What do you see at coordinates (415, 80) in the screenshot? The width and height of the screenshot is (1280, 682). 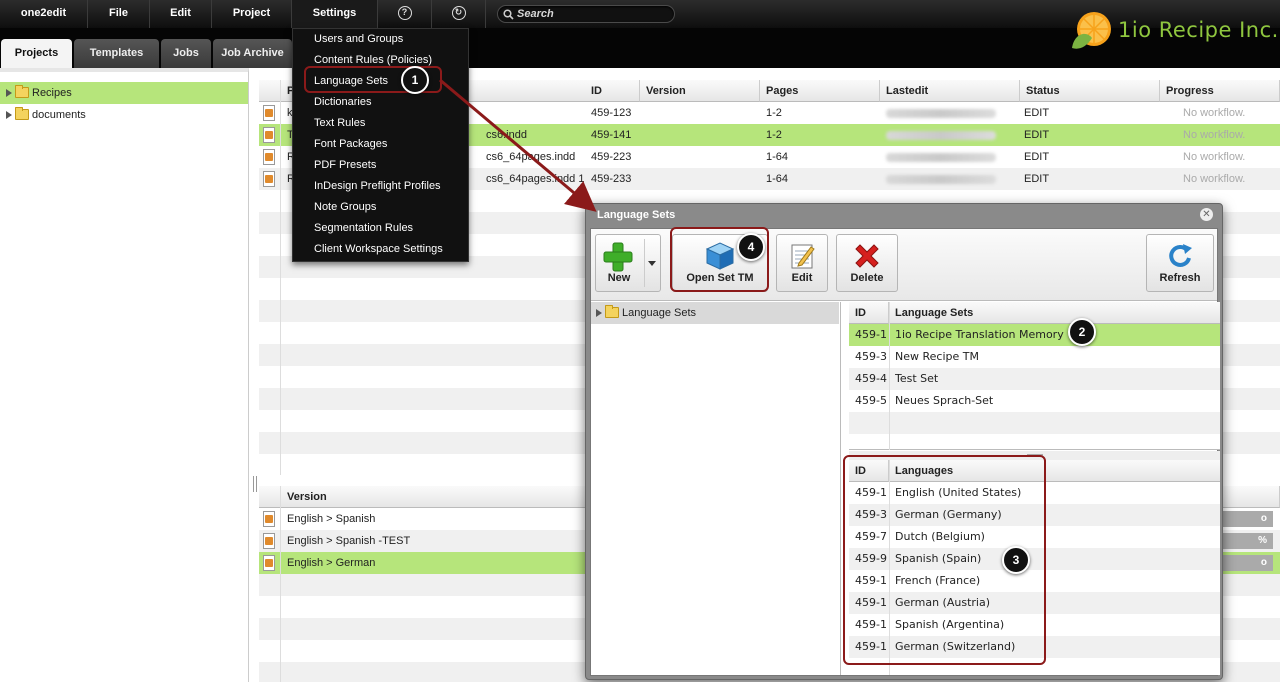 I see `annotation-badge-1: 1` at bounding box center [415, 80].